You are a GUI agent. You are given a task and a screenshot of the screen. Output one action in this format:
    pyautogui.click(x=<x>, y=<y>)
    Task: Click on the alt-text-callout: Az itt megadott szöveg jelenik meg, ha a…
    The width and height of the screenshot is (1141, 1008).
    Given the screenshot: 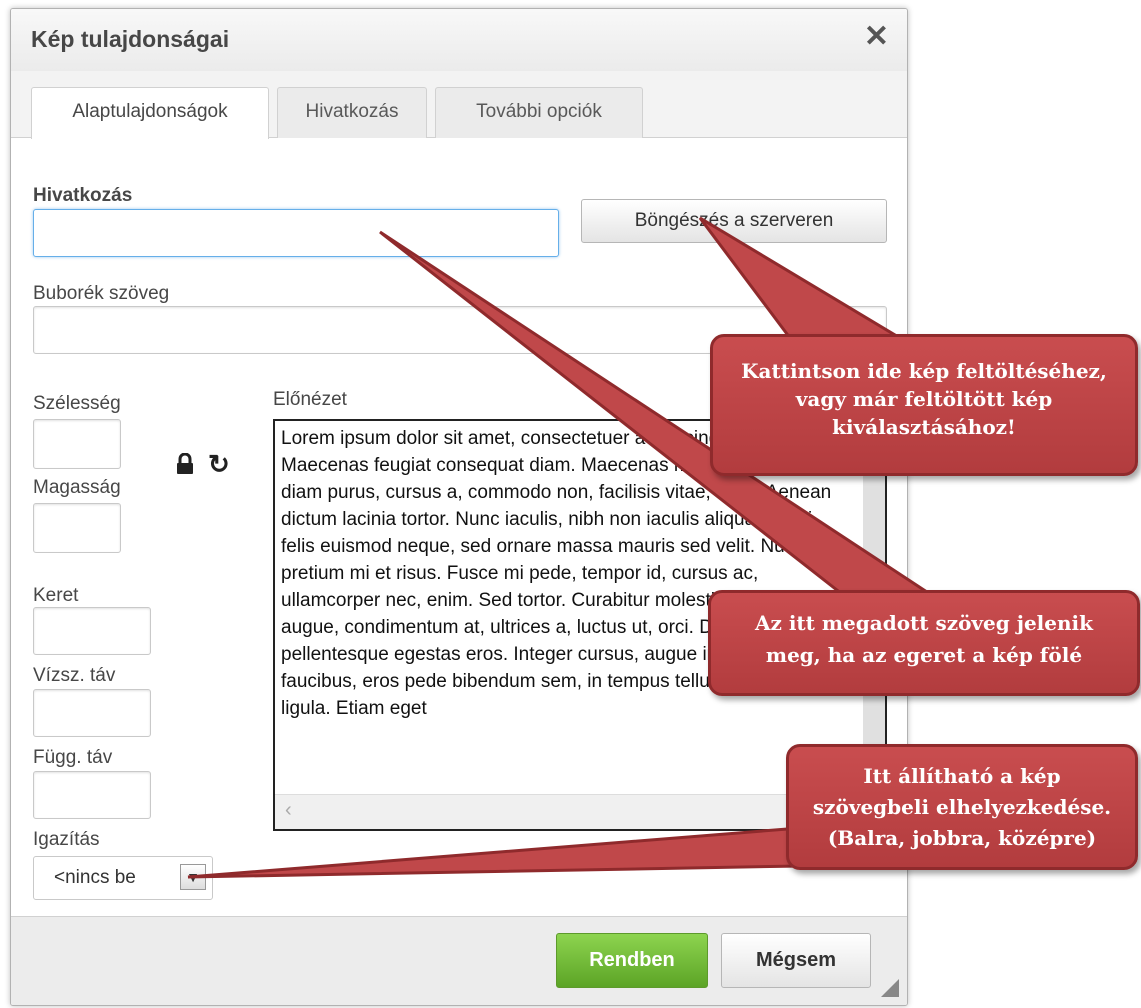 What is the action you would take?
    pyautogui.click(x=924, y=643)
    